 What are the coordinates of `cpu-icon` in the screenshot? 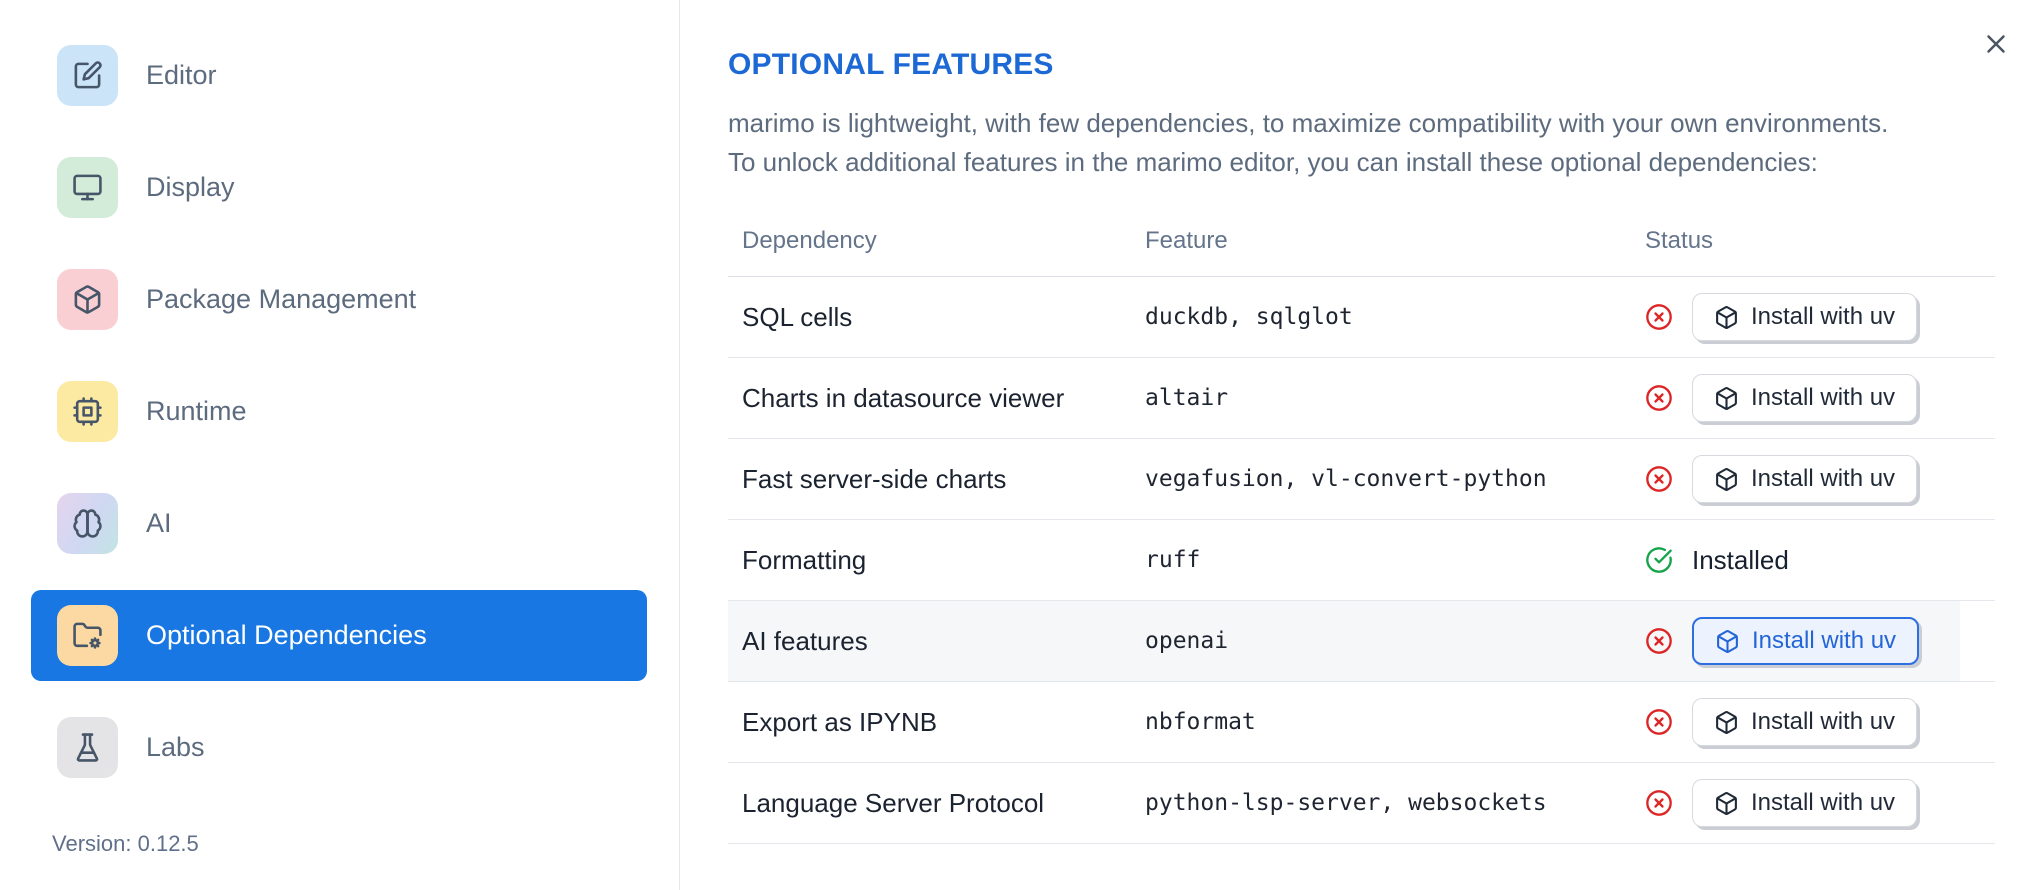 It's located at (87, 411).